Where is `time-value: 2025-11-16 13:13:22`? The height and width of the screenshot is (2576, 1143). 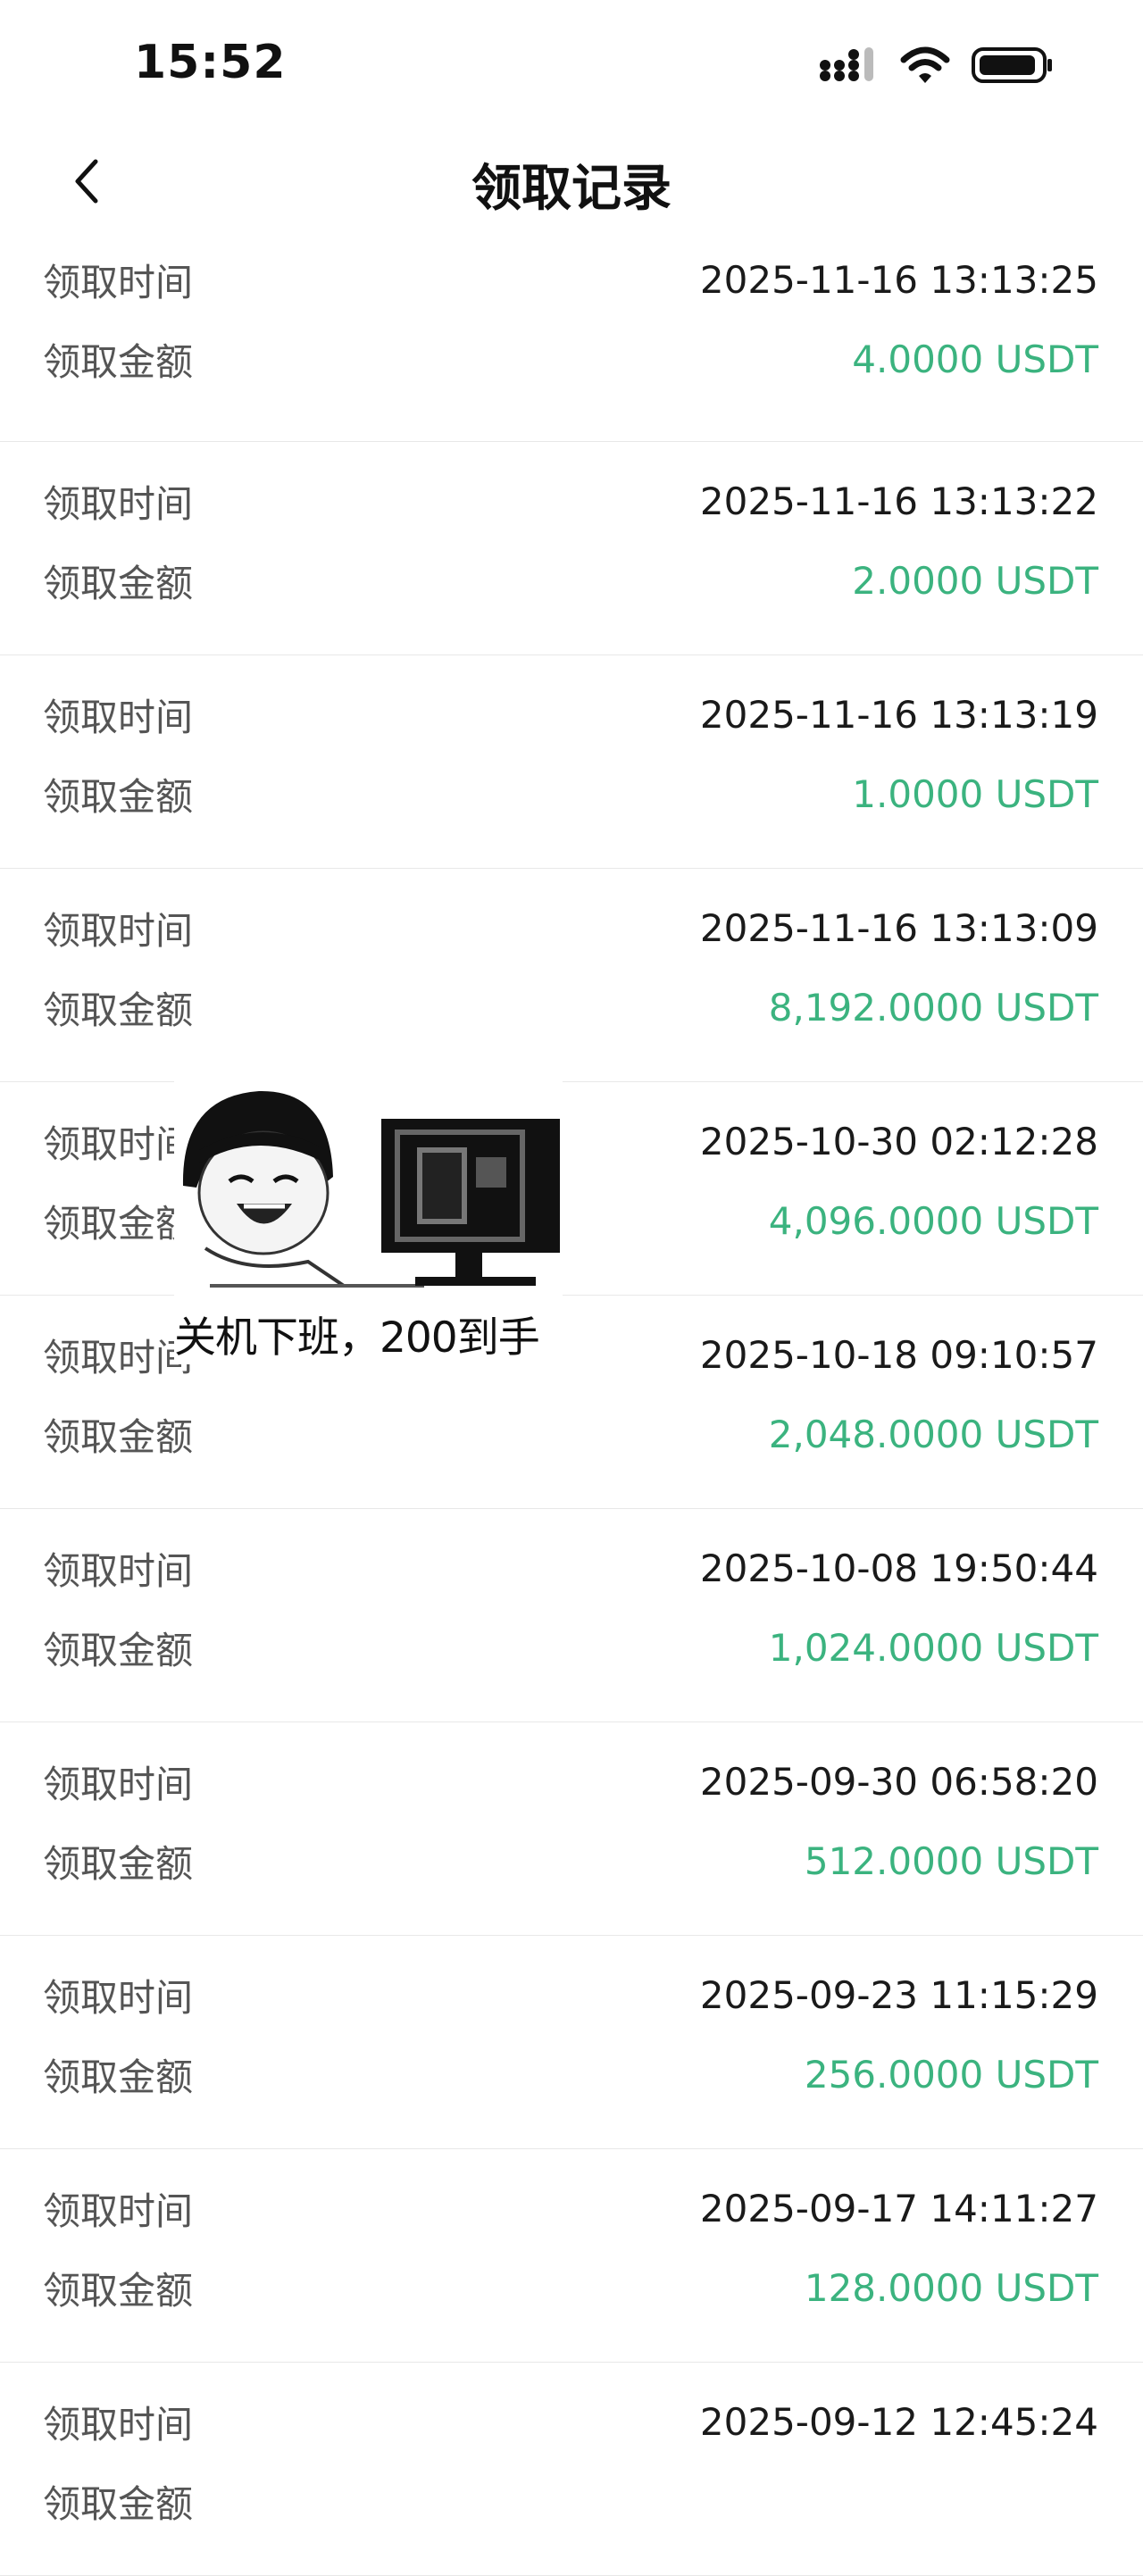
time-value: 2025-11-16 13:13:22 is located at coordinates (898, 501).